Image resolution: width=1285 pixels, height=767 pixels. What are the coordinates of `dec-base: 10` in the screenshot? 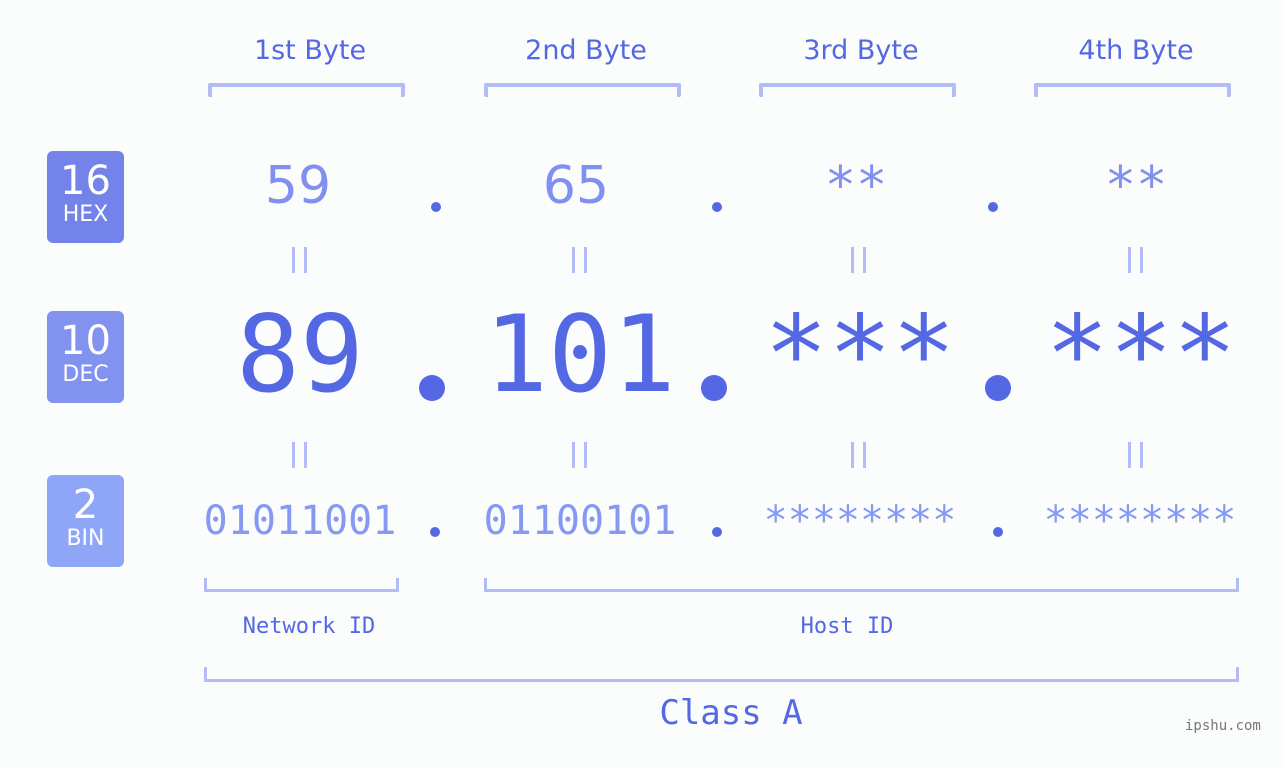 It's located at (85, 341).